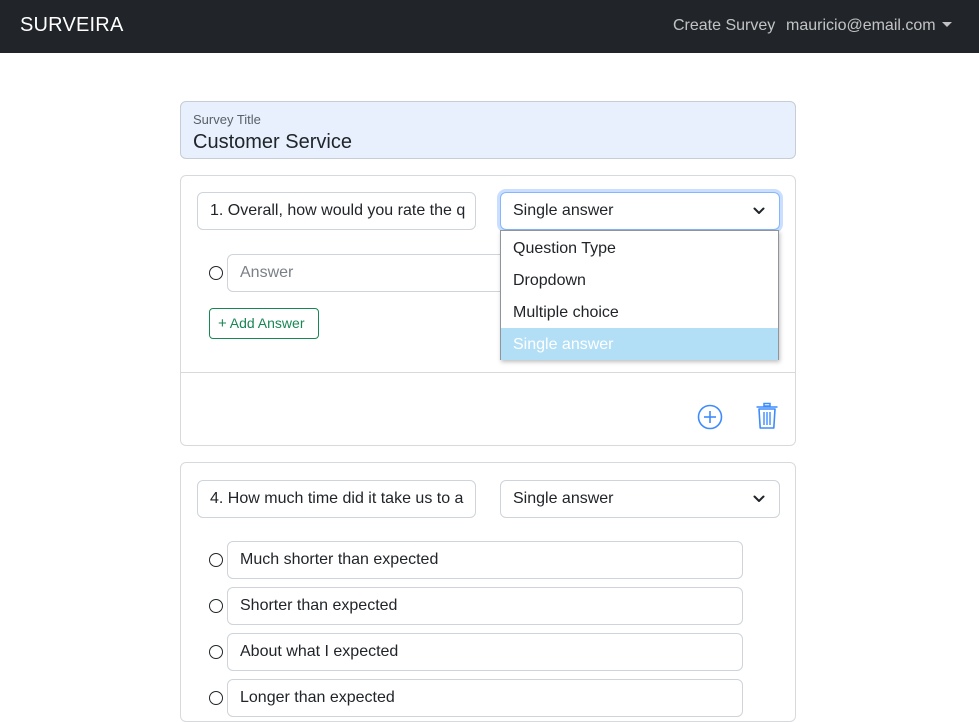  I want to click on add-answer-label: Add Answer, so click(267, 323).